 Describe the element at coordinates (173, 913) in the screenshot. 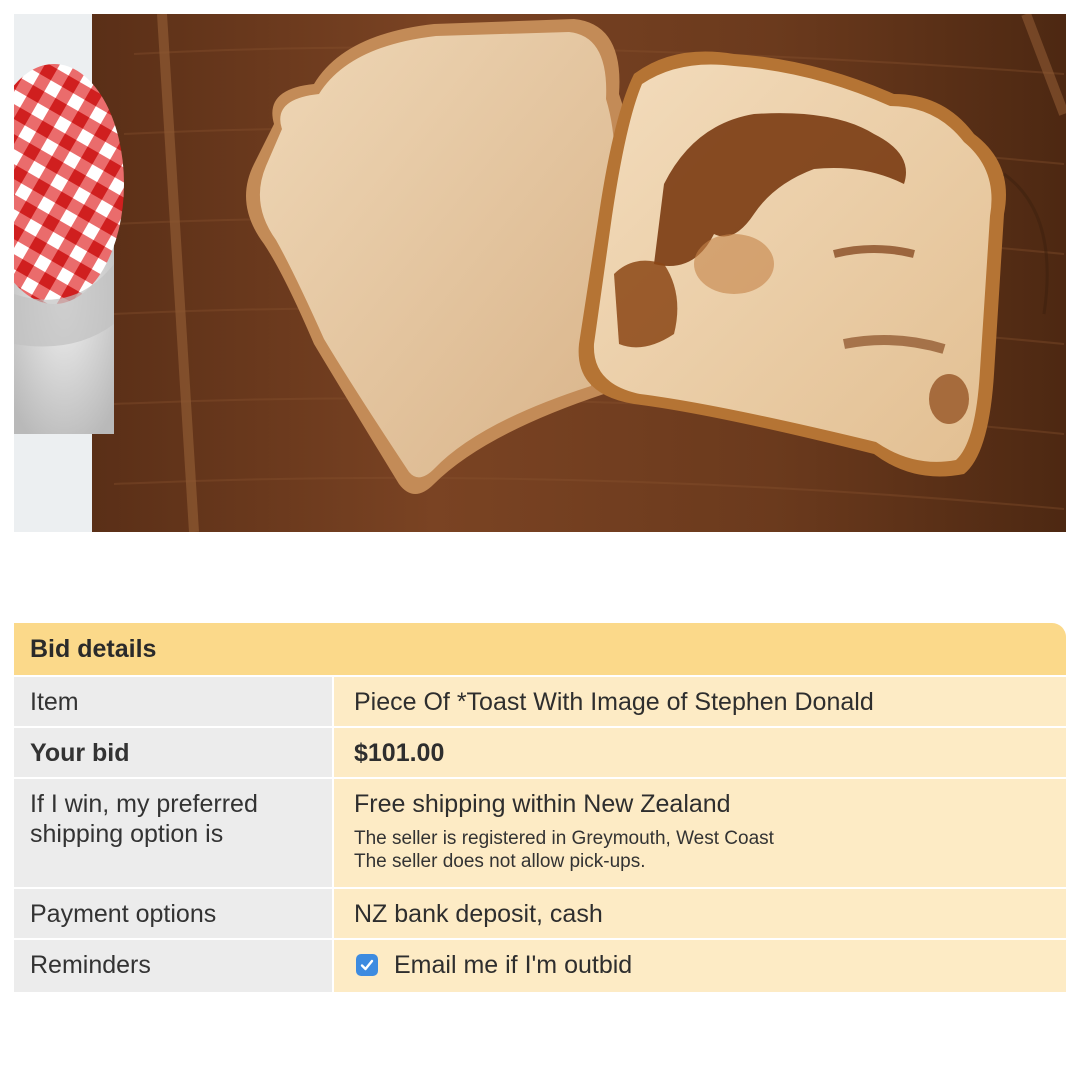

I see `payment-label: Payment options` at that location.